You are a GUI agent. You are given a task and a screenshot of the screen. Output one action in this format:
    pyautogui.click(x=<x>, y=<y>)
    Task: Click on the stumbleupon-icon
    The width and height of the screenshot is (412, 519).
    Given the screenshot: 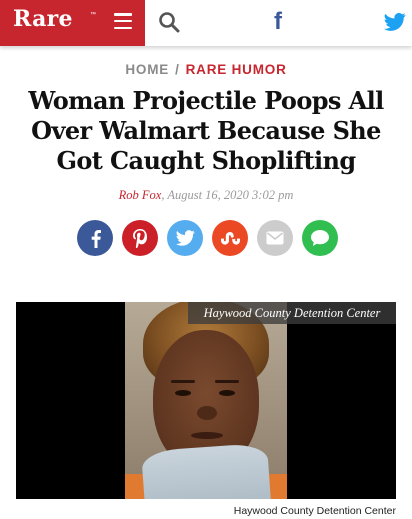 What is the action you would take?
    pyautogui.click(x=230, y=238)
    